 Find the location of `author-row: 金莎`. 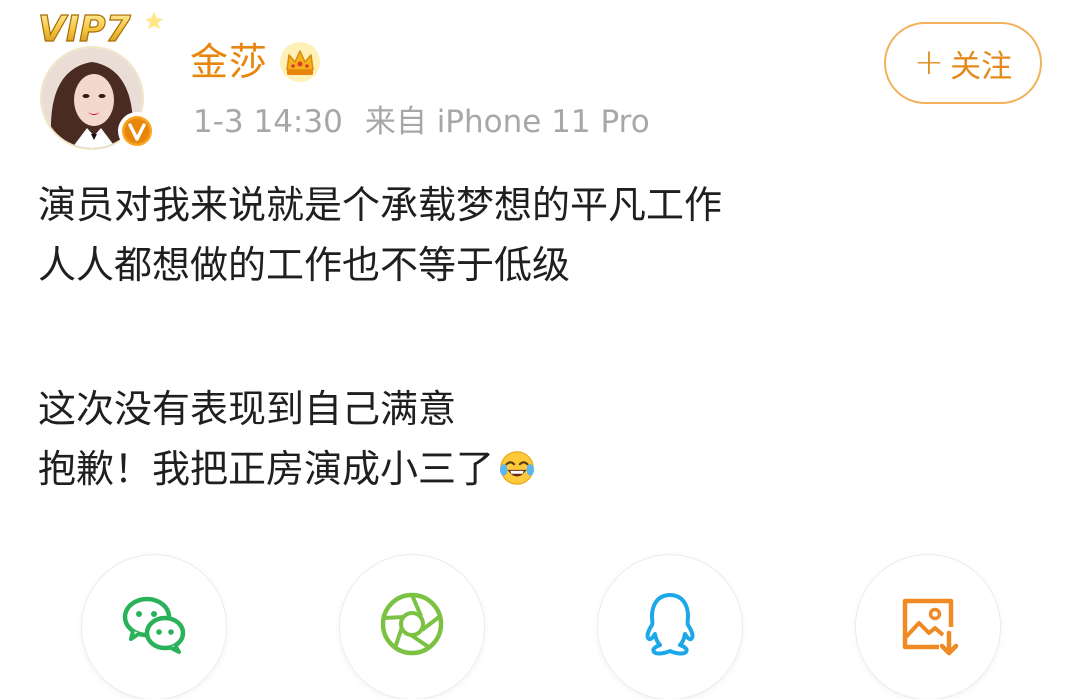

author-row: 金莎 is located at coordinates (256, 62).